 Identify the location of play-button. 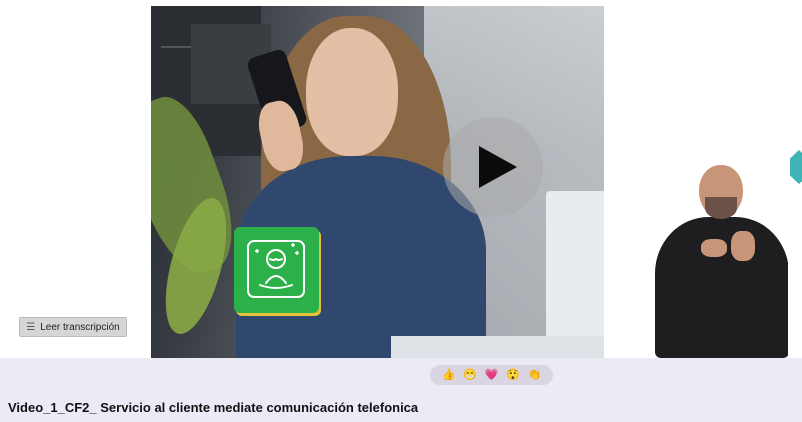
(493, 167).